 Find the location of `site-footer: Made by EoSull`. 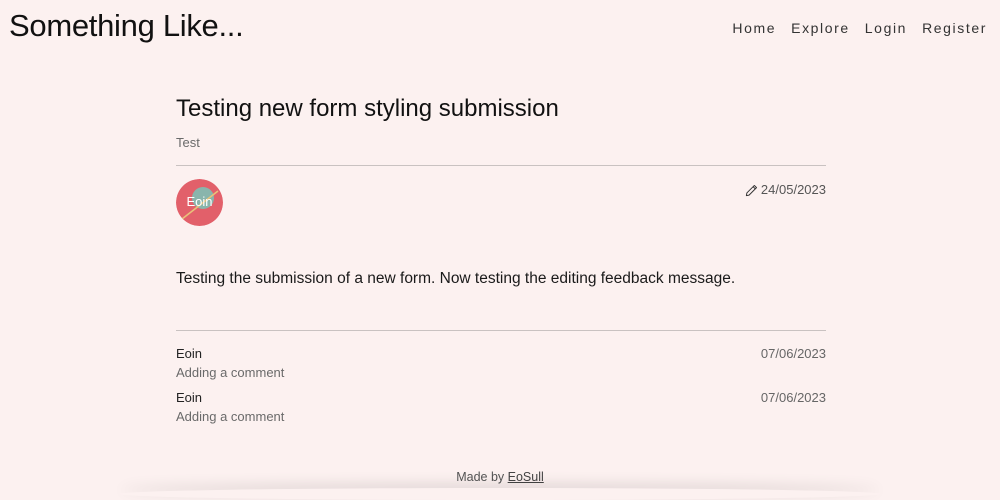

site-footer: Made by EoSull is located at coordinates (500, 477).